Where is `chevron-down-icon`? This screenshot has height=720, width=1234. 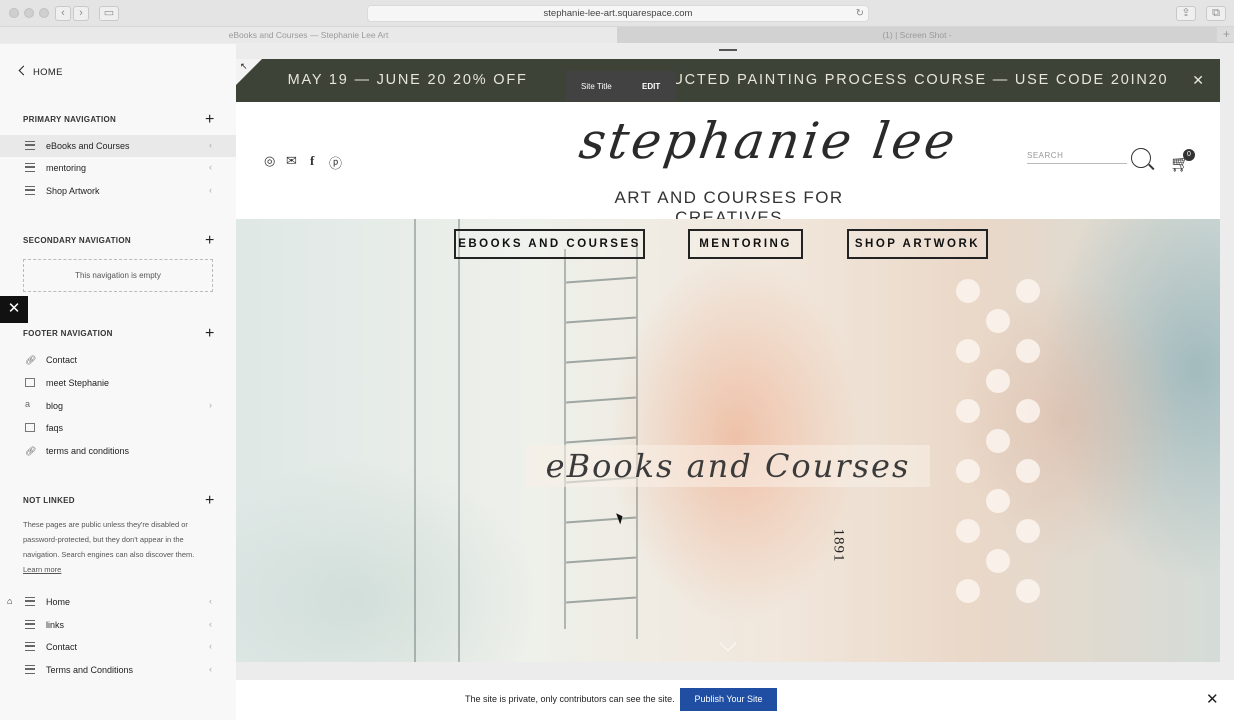 chevron-down-icon is located at coordinates (728, 643).